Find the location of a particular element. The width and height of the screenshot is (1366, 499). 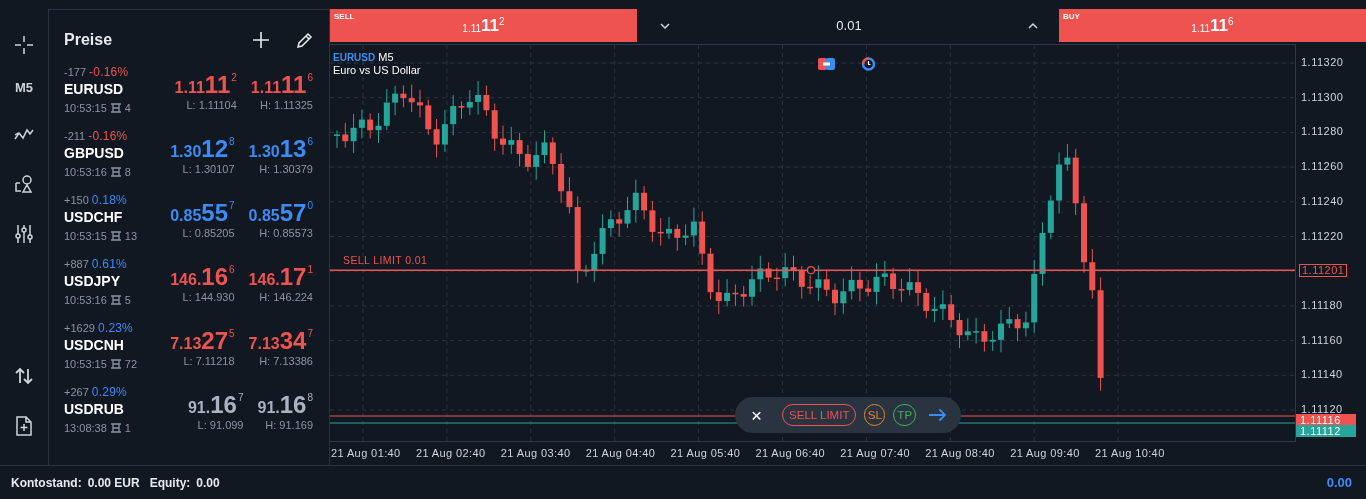

high-text: H: 1.11325 is located at coordinates (286, 105).